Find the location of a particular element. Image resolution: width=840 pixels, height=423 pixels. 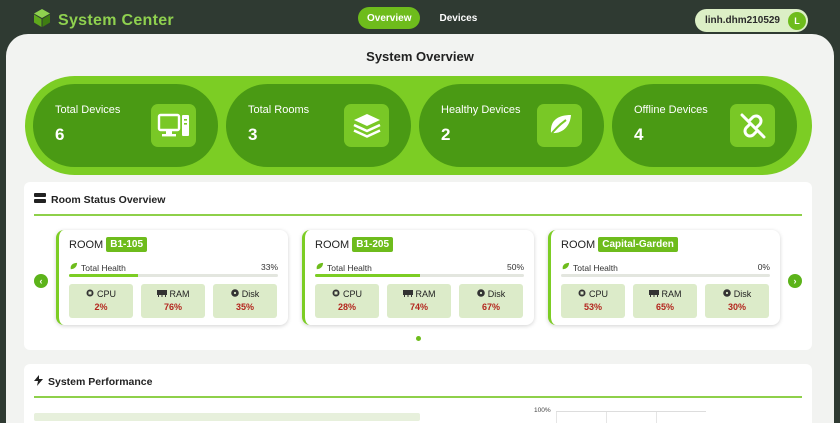

metric-value: 74% is located at coordinates (418, 307).